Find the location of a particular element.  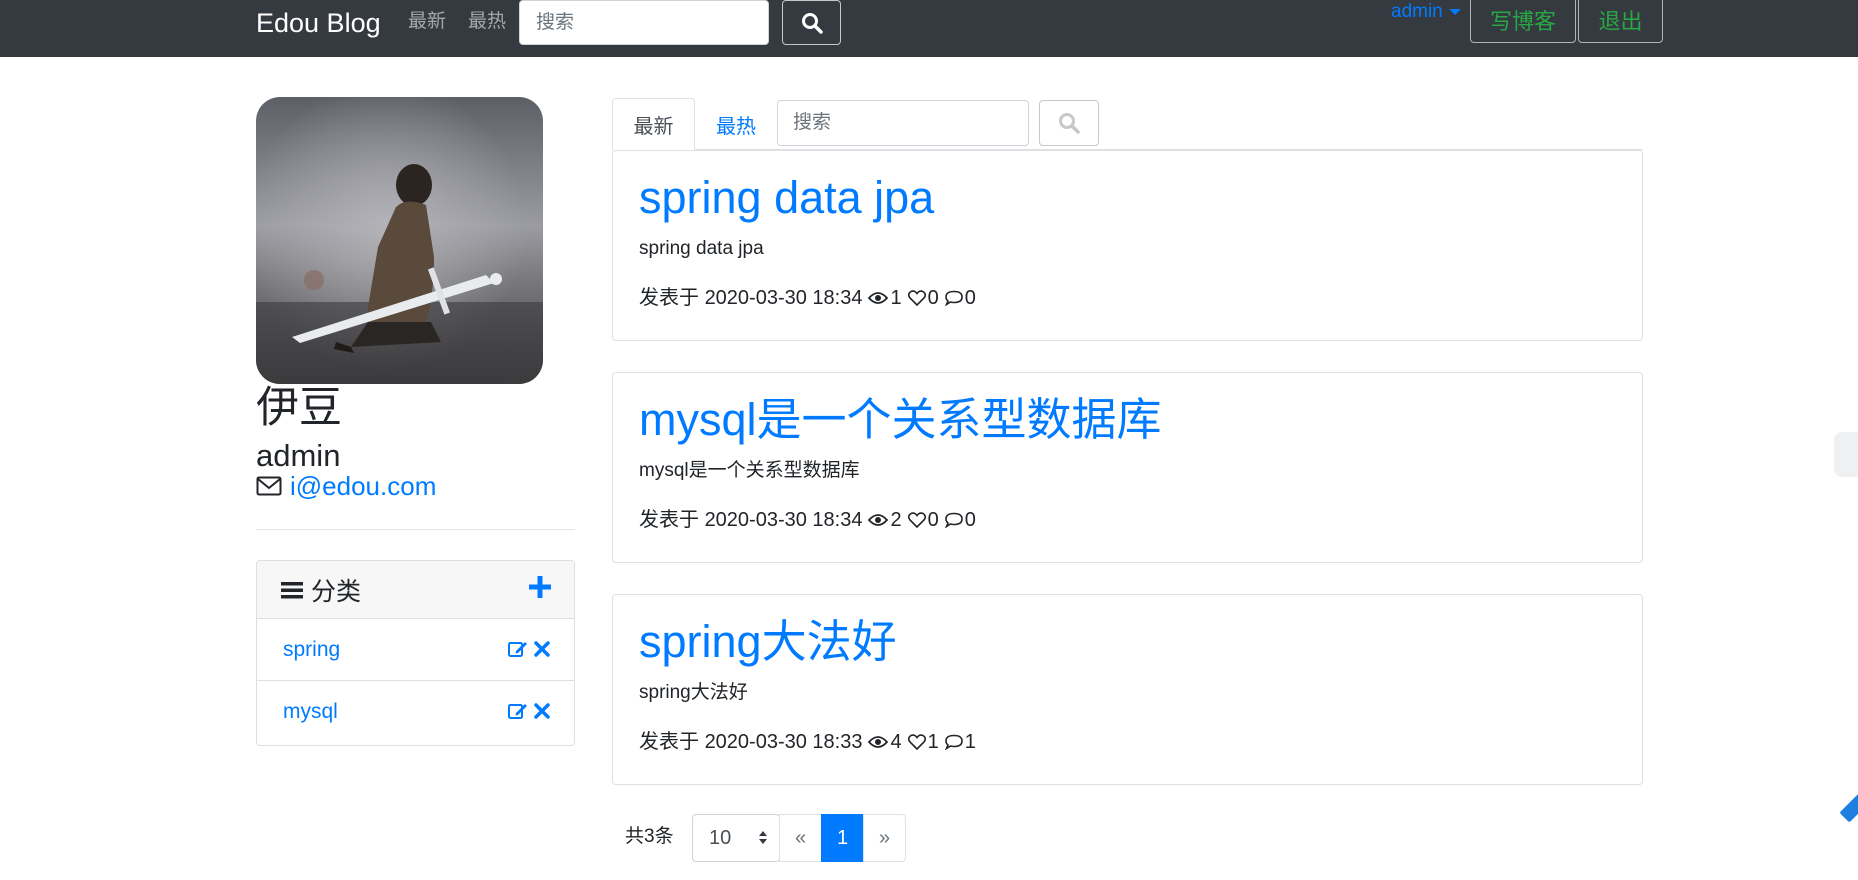

email-link: i@edou.com is located at coordinates (363, 486).